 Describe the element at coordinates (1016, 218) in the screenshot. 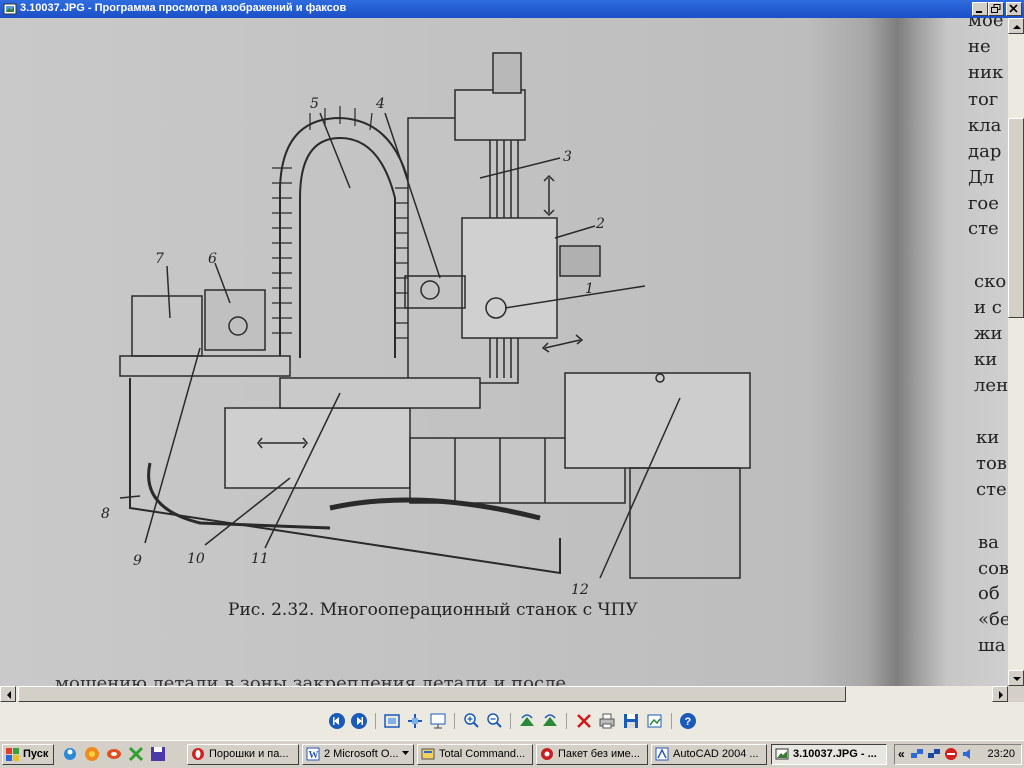

I see `vertical-scroll-thumb` at that location.